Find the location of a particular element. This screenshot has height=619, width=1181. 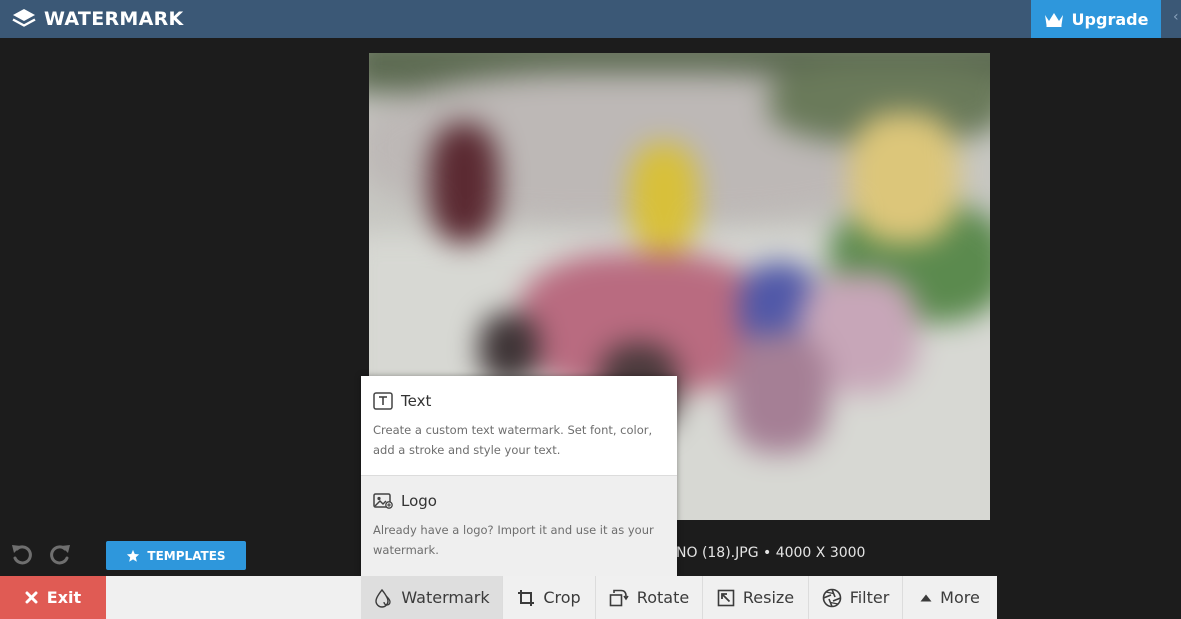

rotate-icon is located at coordinates (619, 597).